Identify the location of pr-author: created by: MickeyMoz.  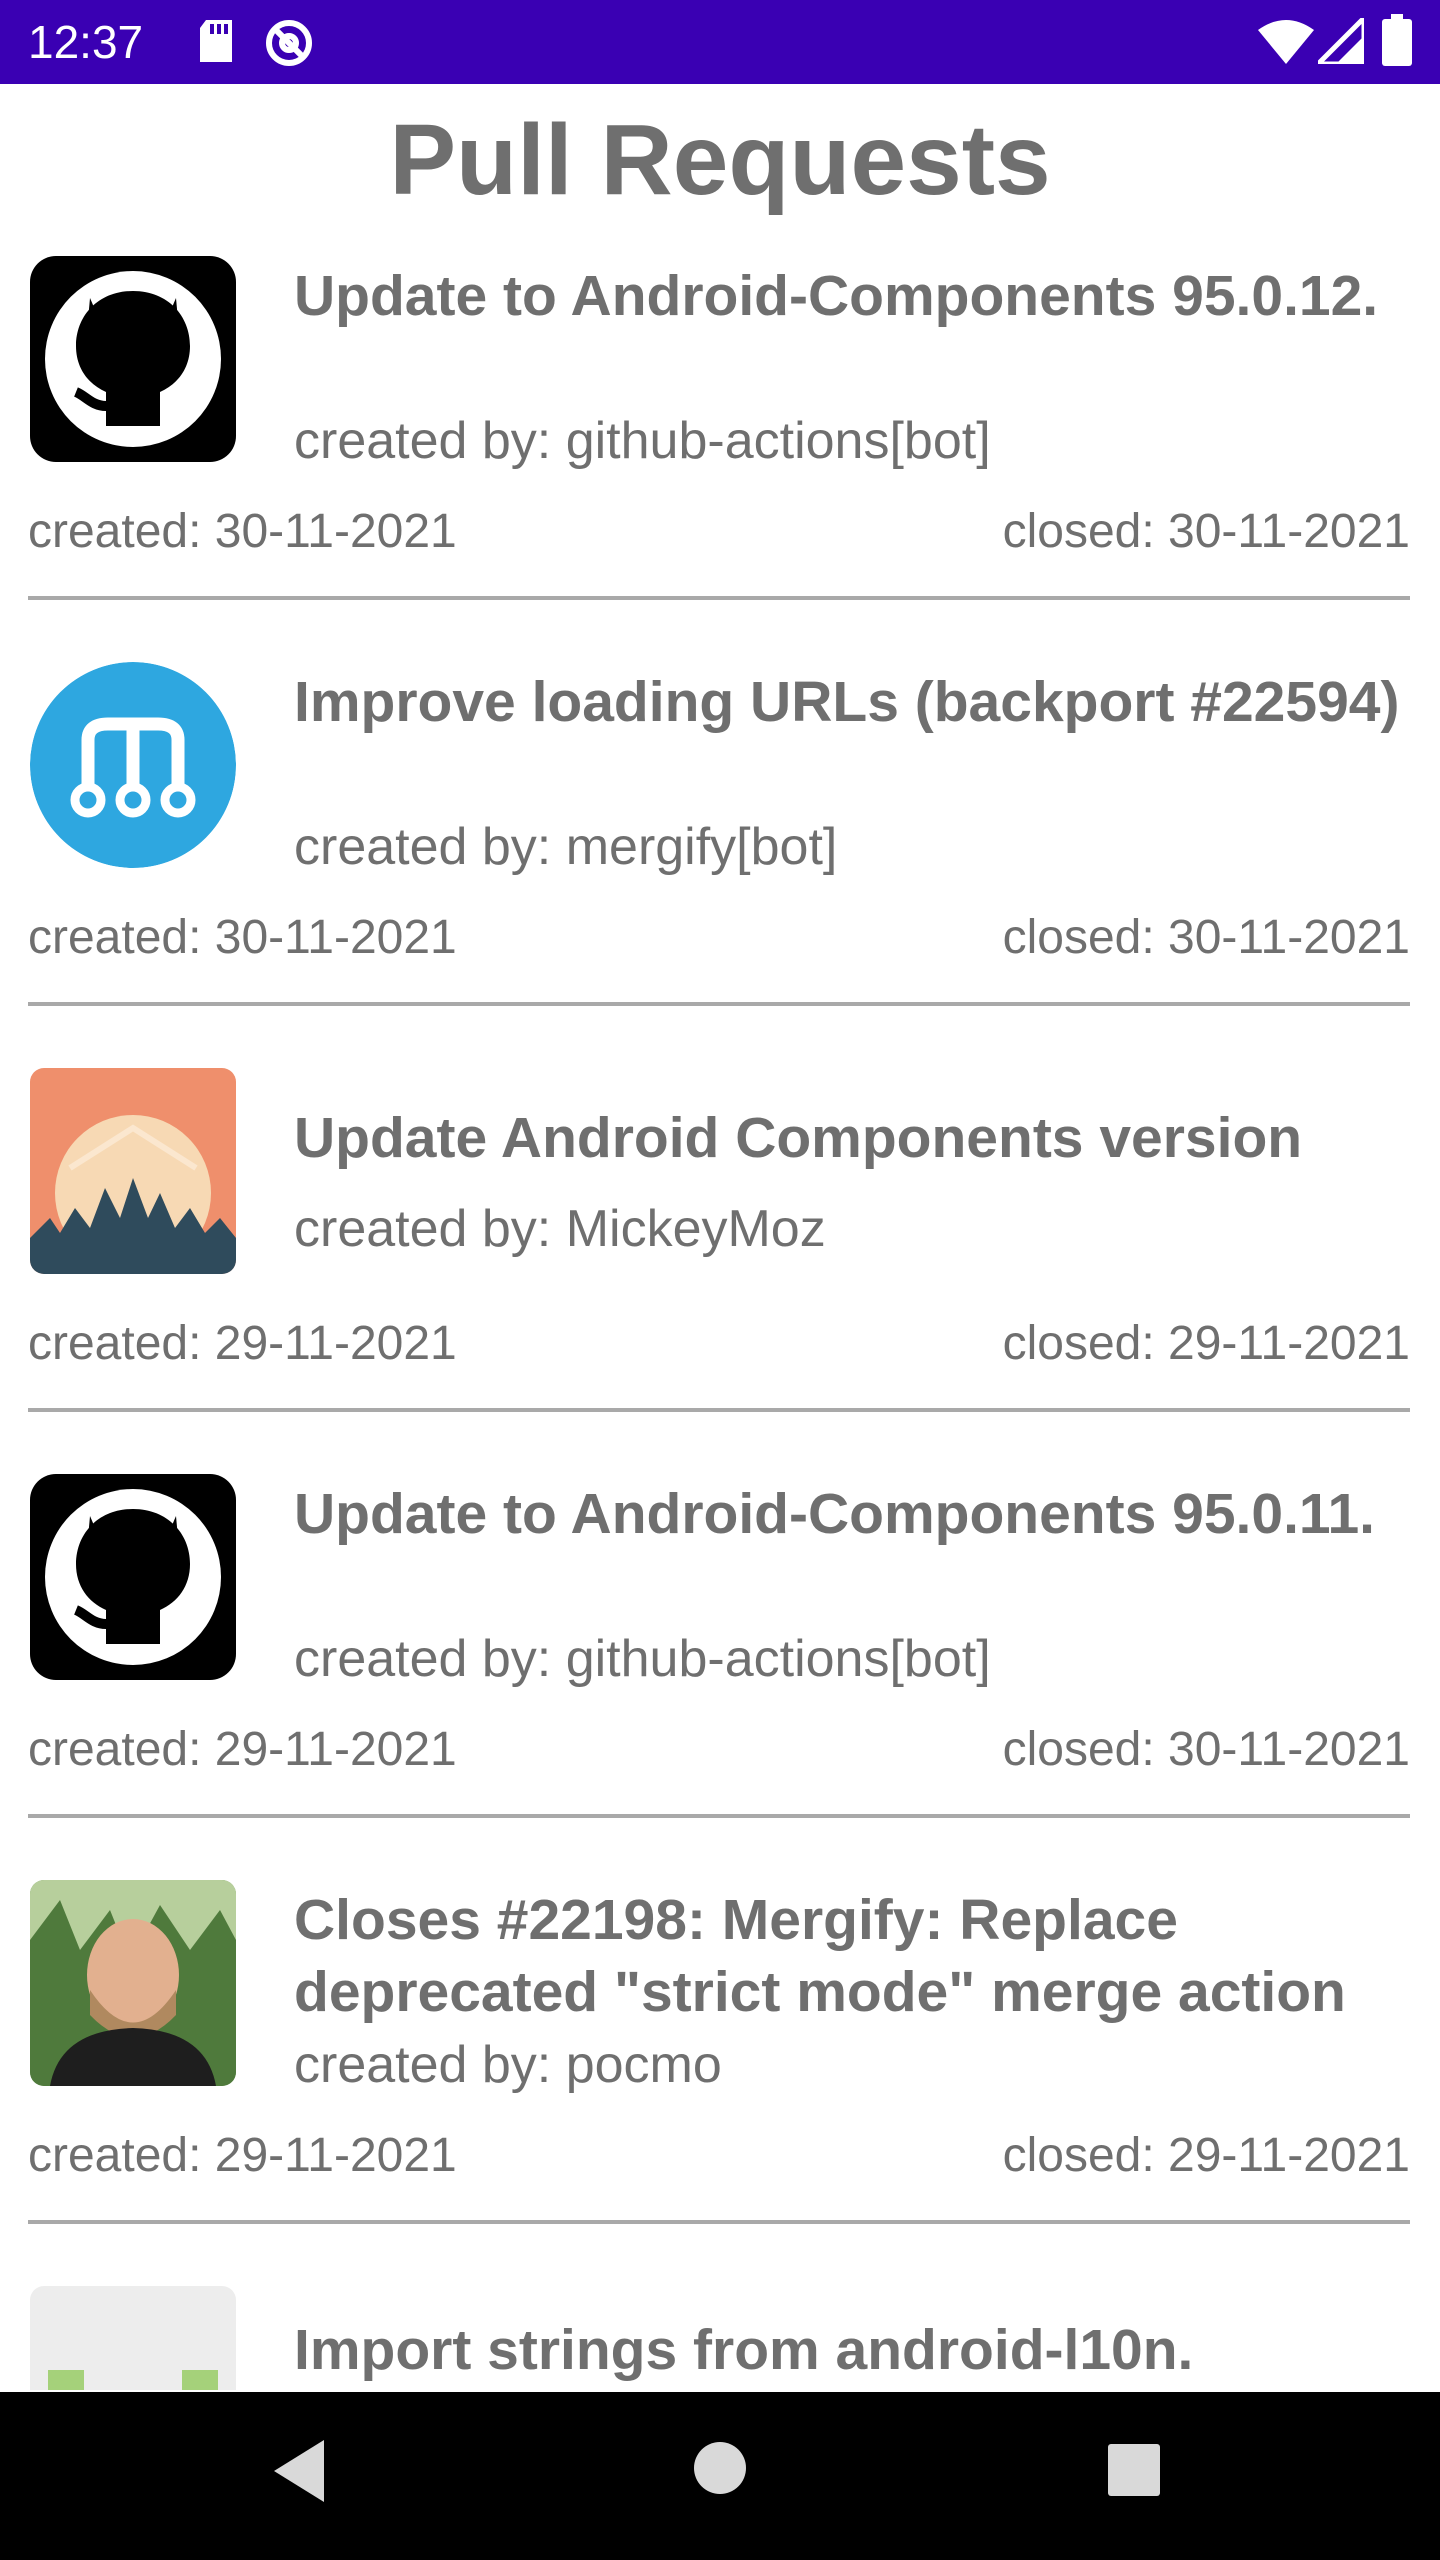
(560, 1229).